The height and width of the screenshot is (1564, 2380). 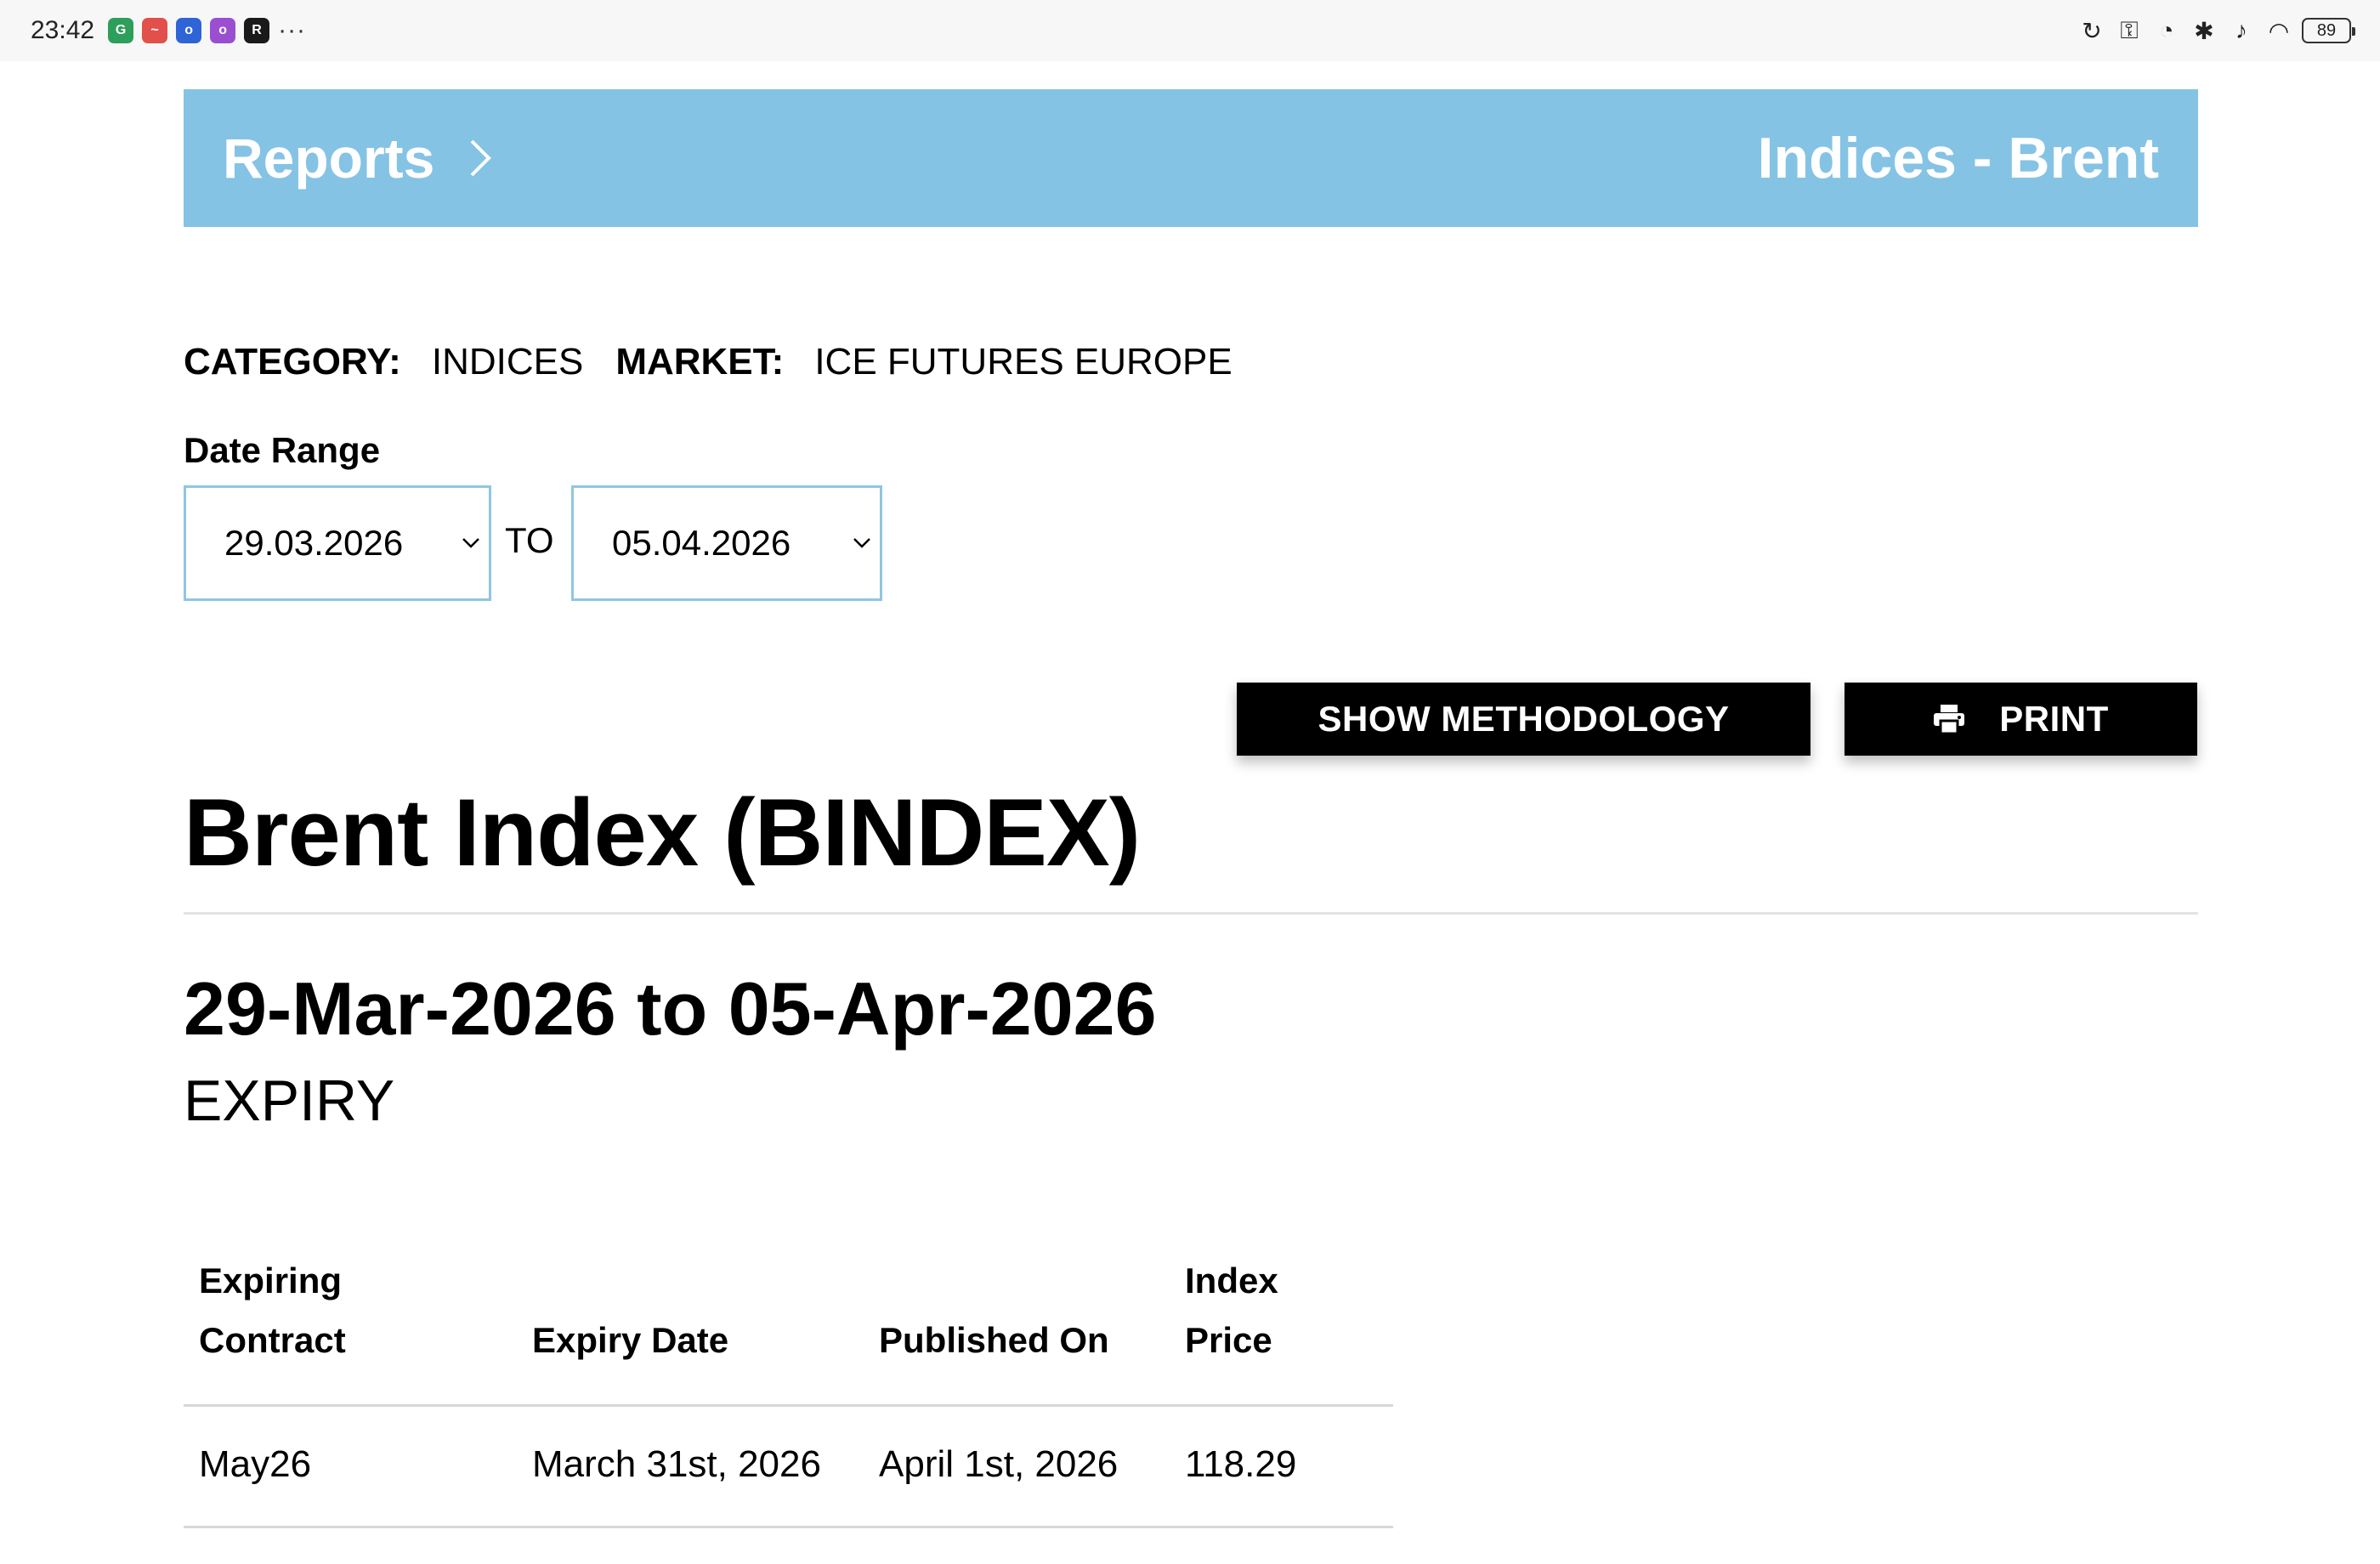 What do you see at coordinates (480, 158) in the screenshot?
I see `chevron-right-icon` at bounding box center [480, 158].